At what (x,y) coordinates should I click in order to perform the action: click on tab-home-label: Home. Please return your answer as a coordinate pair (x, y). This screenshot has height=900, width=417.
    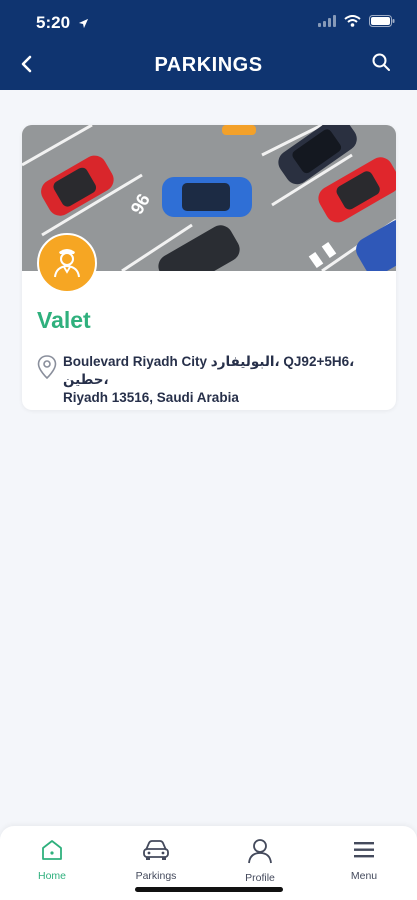
    Looking at the image, I should click on (51, 876).